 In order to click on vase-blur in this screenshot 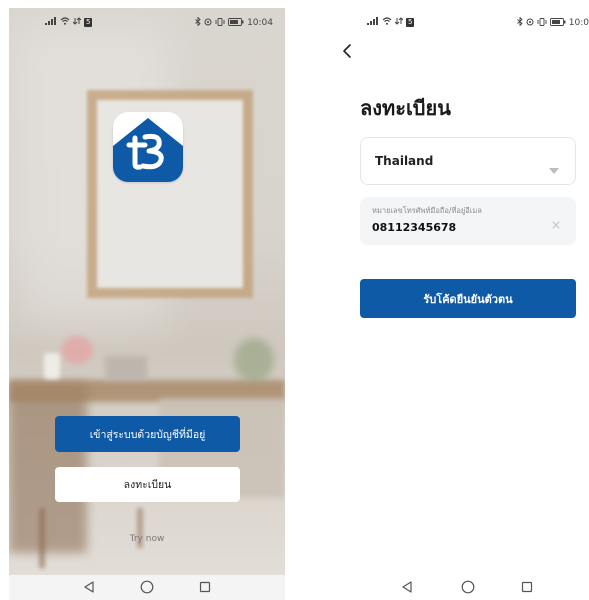, I will do `click(52, 366)`.